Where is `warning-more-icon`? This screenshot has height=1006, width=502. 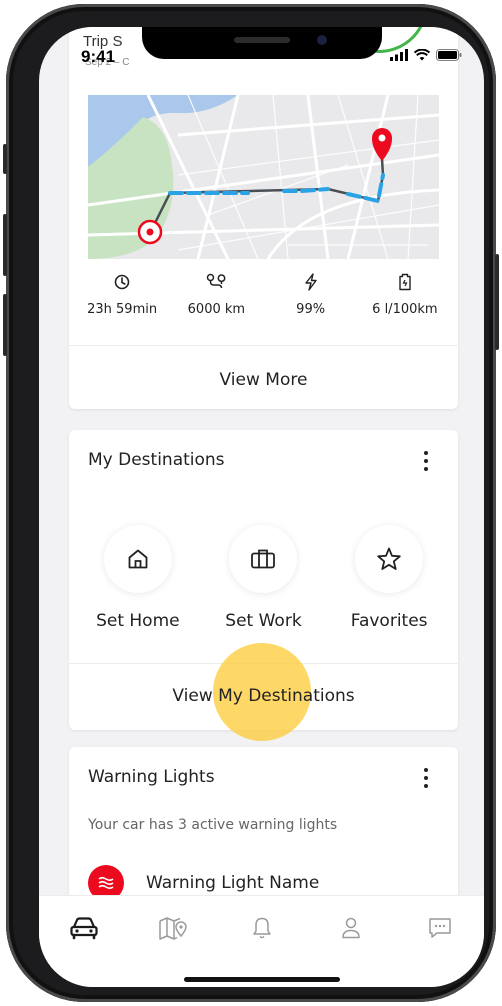
warning-more-icon is located at coordinates (426, 778).